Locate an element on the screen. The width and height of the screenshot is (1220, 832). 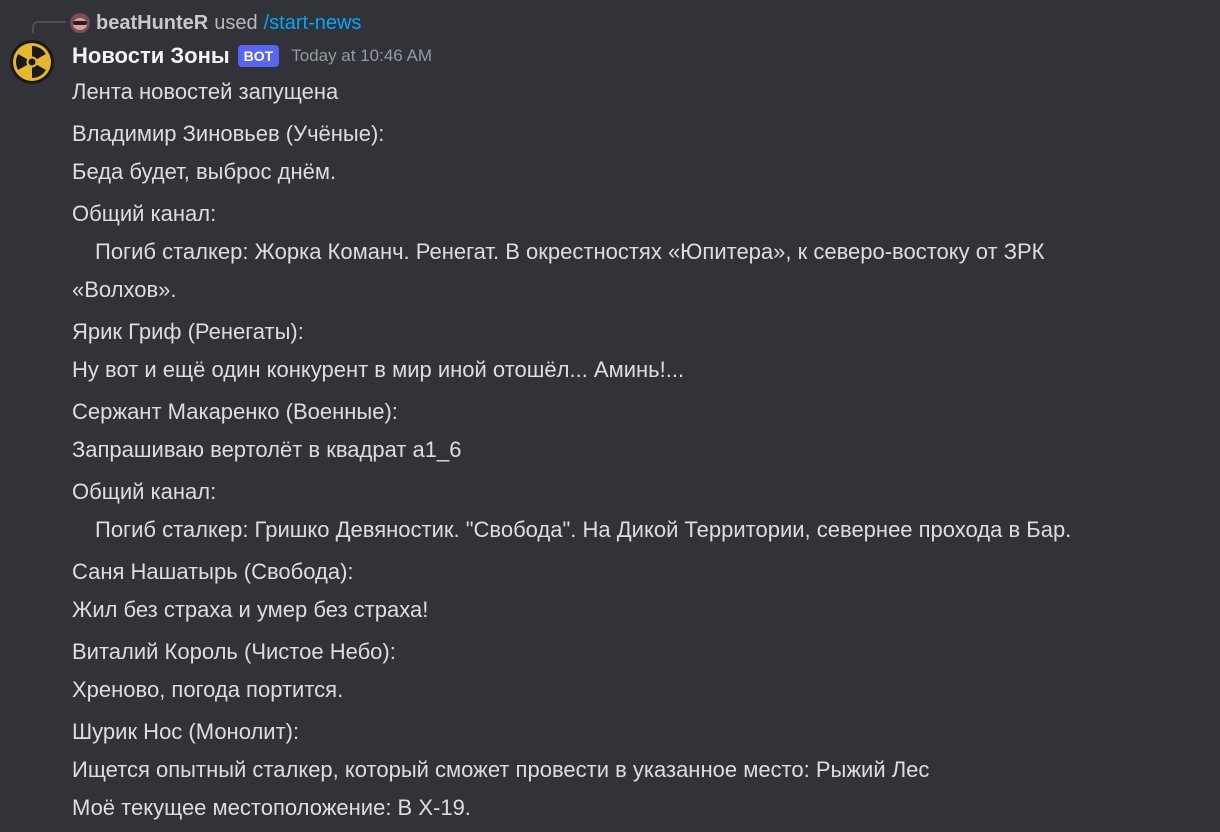
message-line: Виталий Король (Чистое Небо): is located at coordinates (234, 651).